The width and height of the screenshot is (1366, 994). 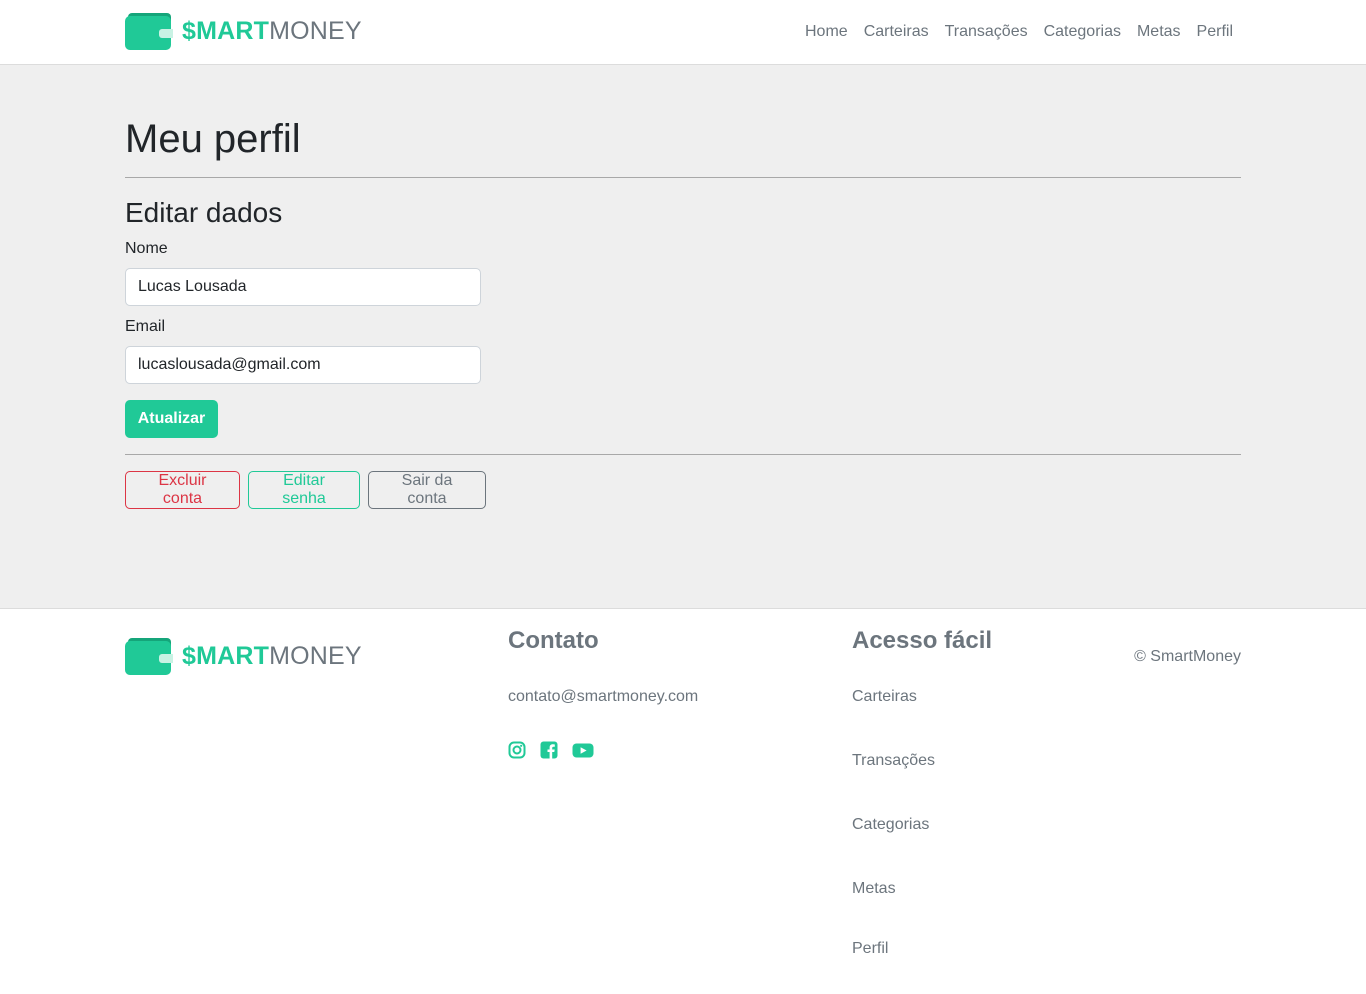 I want to click on nav-item-home: Home, so click(x=826, y=32).